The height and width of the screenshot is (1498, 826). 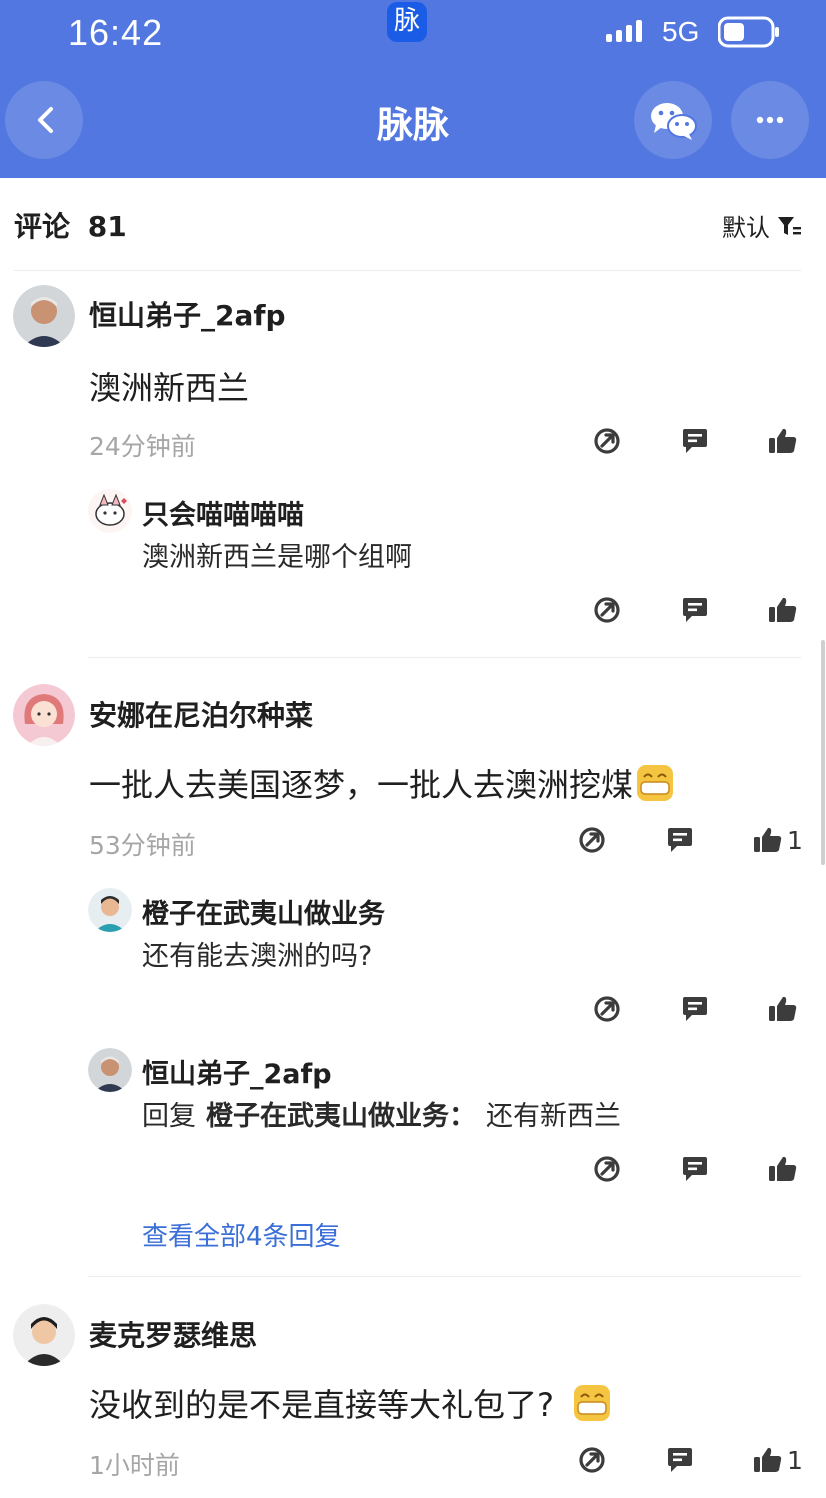 What do you see at coordinates (553, 1116) in the screenshot?
I see `reply-text: 还有新西兰` at bounding box center [553, 1116].